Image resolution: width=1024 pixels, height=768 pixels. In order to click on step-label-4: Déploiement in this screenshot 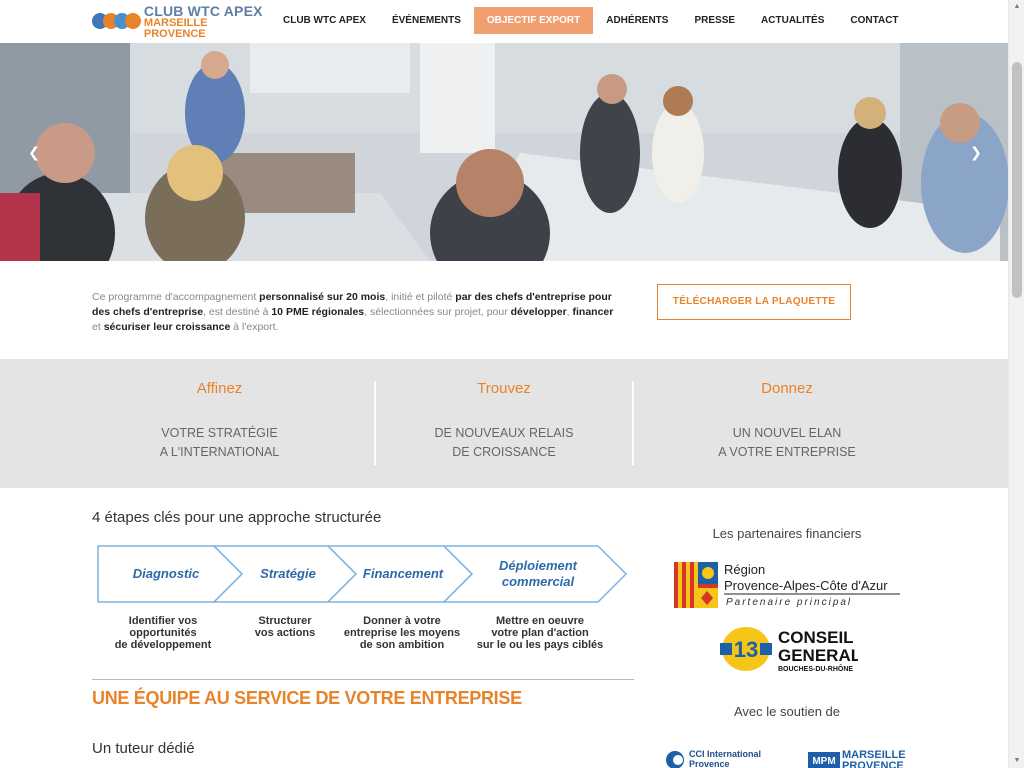, I will do `click(538, 565)`.